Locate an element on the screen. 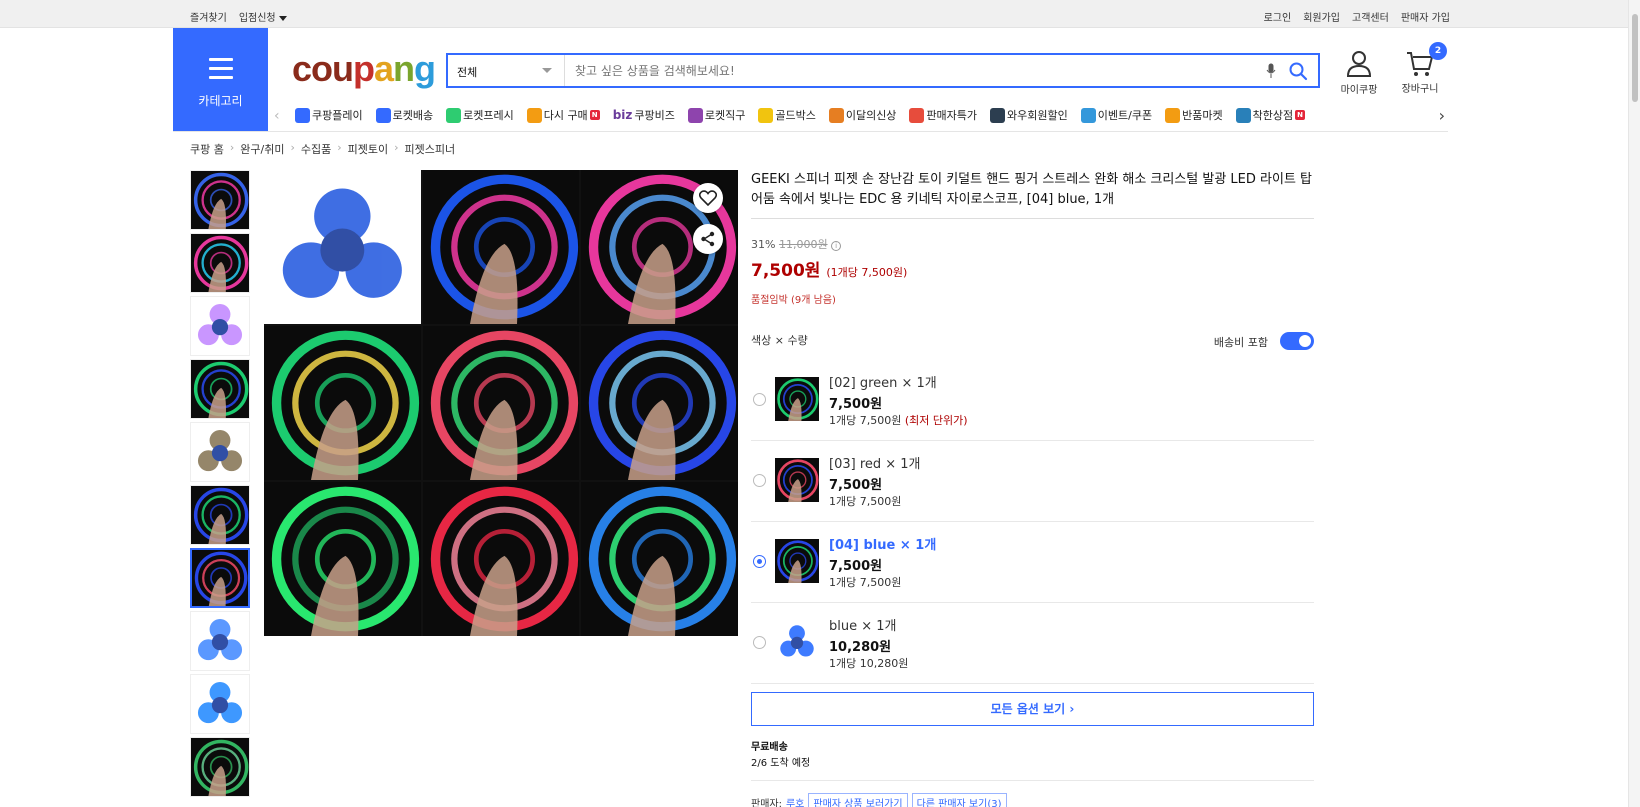 This screenshot has height=807, width=1640. seller-apply-link: 입점신청 is located at coordinates (263, 16).